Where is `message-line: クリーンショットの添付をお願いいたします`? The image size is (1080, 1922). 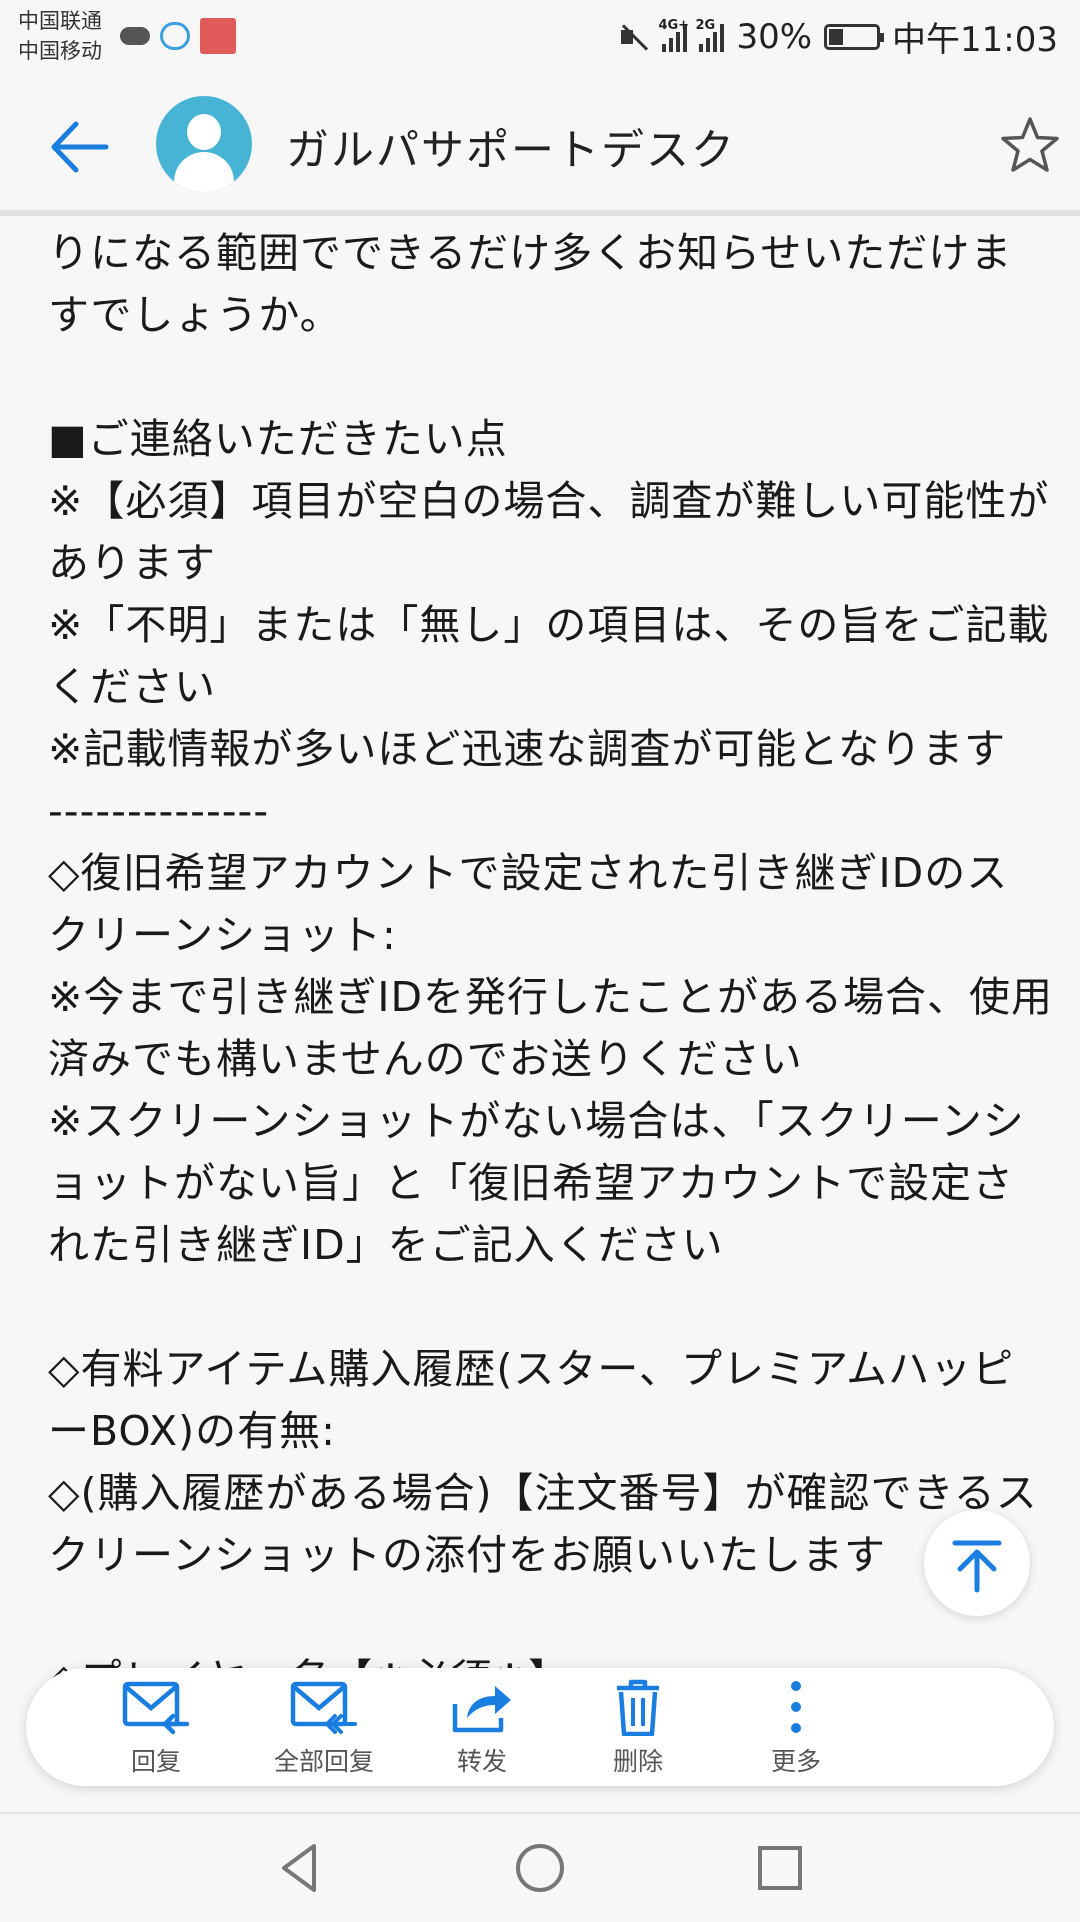
message-line: クリーンショットの添付をお願いいたします is located at coordinates (467, 1555).